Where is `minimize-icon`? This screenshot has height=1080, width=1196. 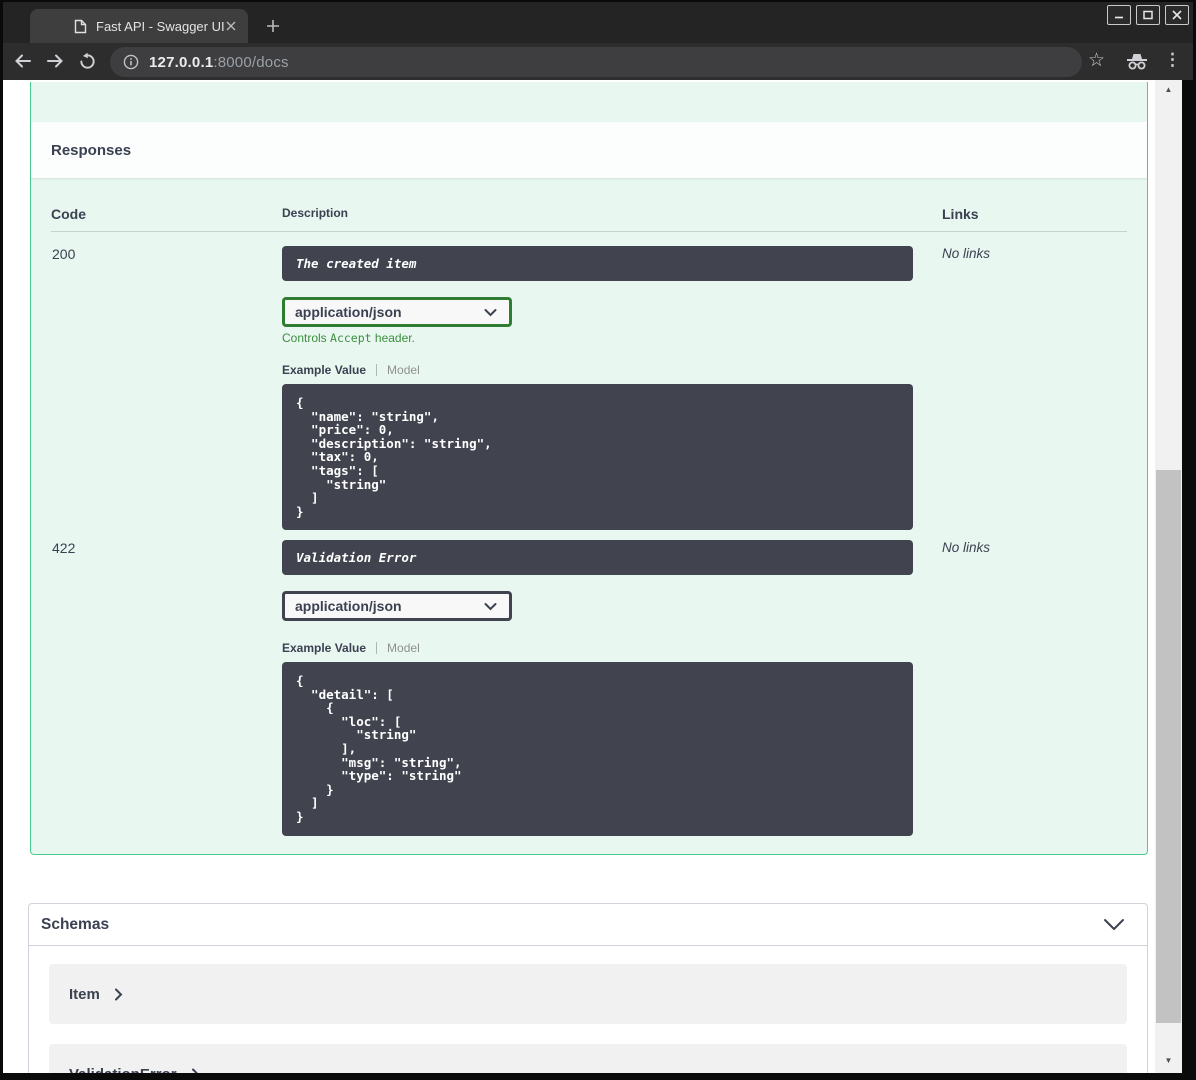 minimize-icon is located at coordinates (1119, 17).